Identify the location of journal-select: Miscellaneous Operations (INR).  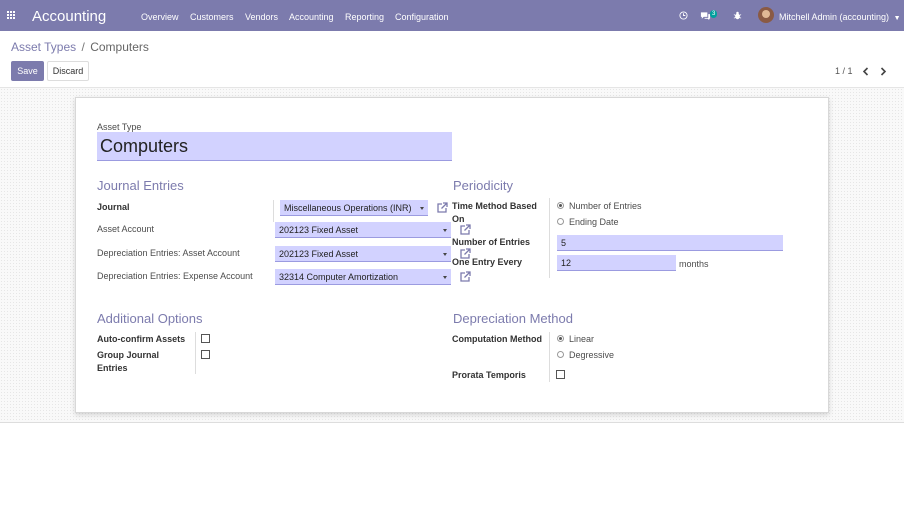
(354, 208).